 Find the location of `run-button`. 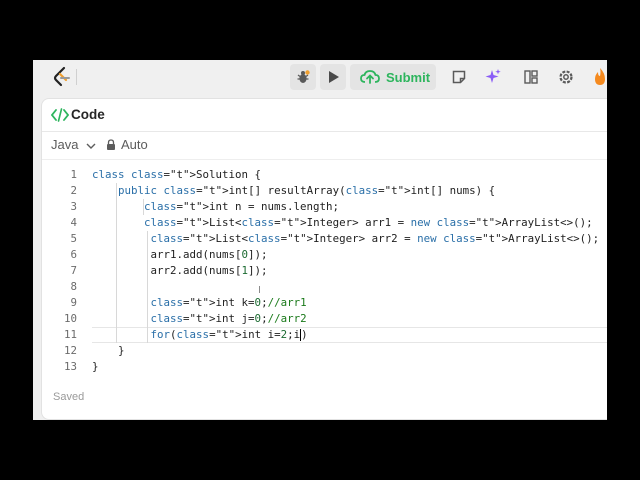

run-button is located at coordinates (333, 77).